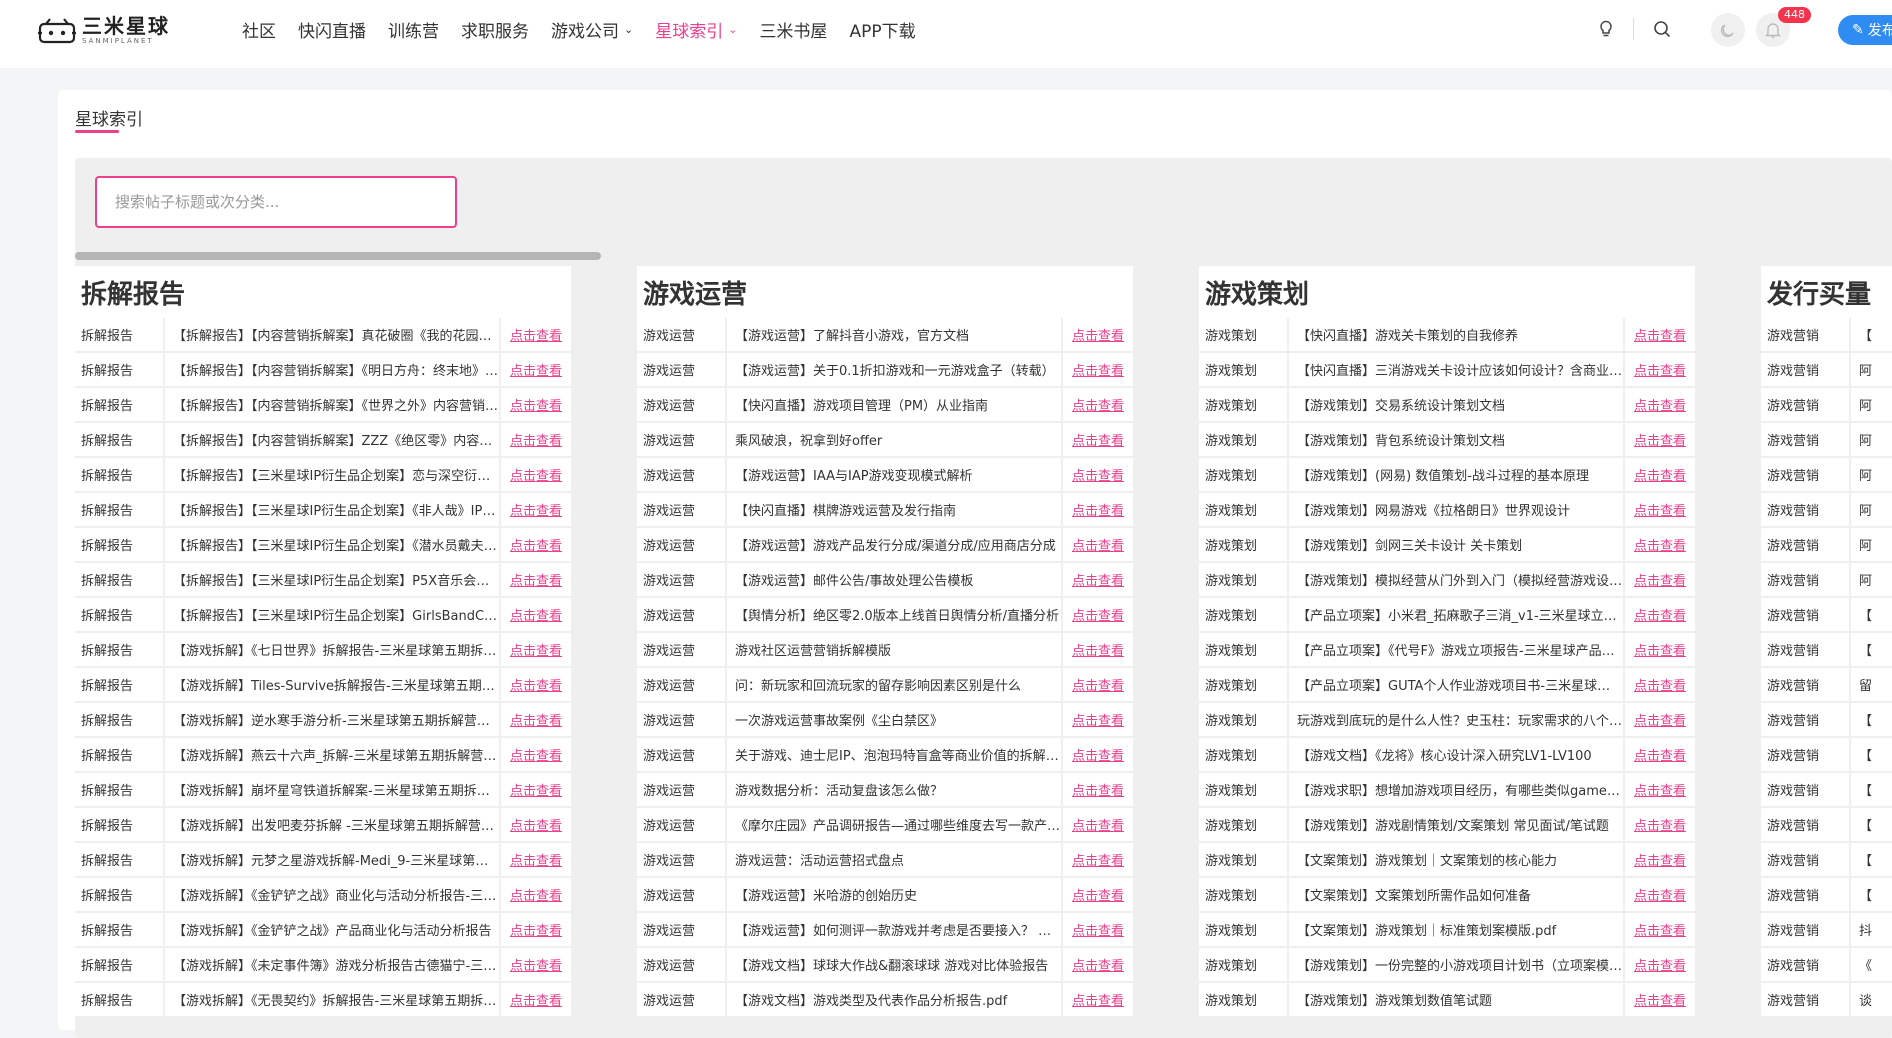 This screenshot has width=1892, height=1038. What do you see at coordinates (1456, 755) in the screenshot?
I see `row-title: 【游戏文档】《龙将》核心设计深入研究LV1-LV100` at bounding box center [1456, 755].